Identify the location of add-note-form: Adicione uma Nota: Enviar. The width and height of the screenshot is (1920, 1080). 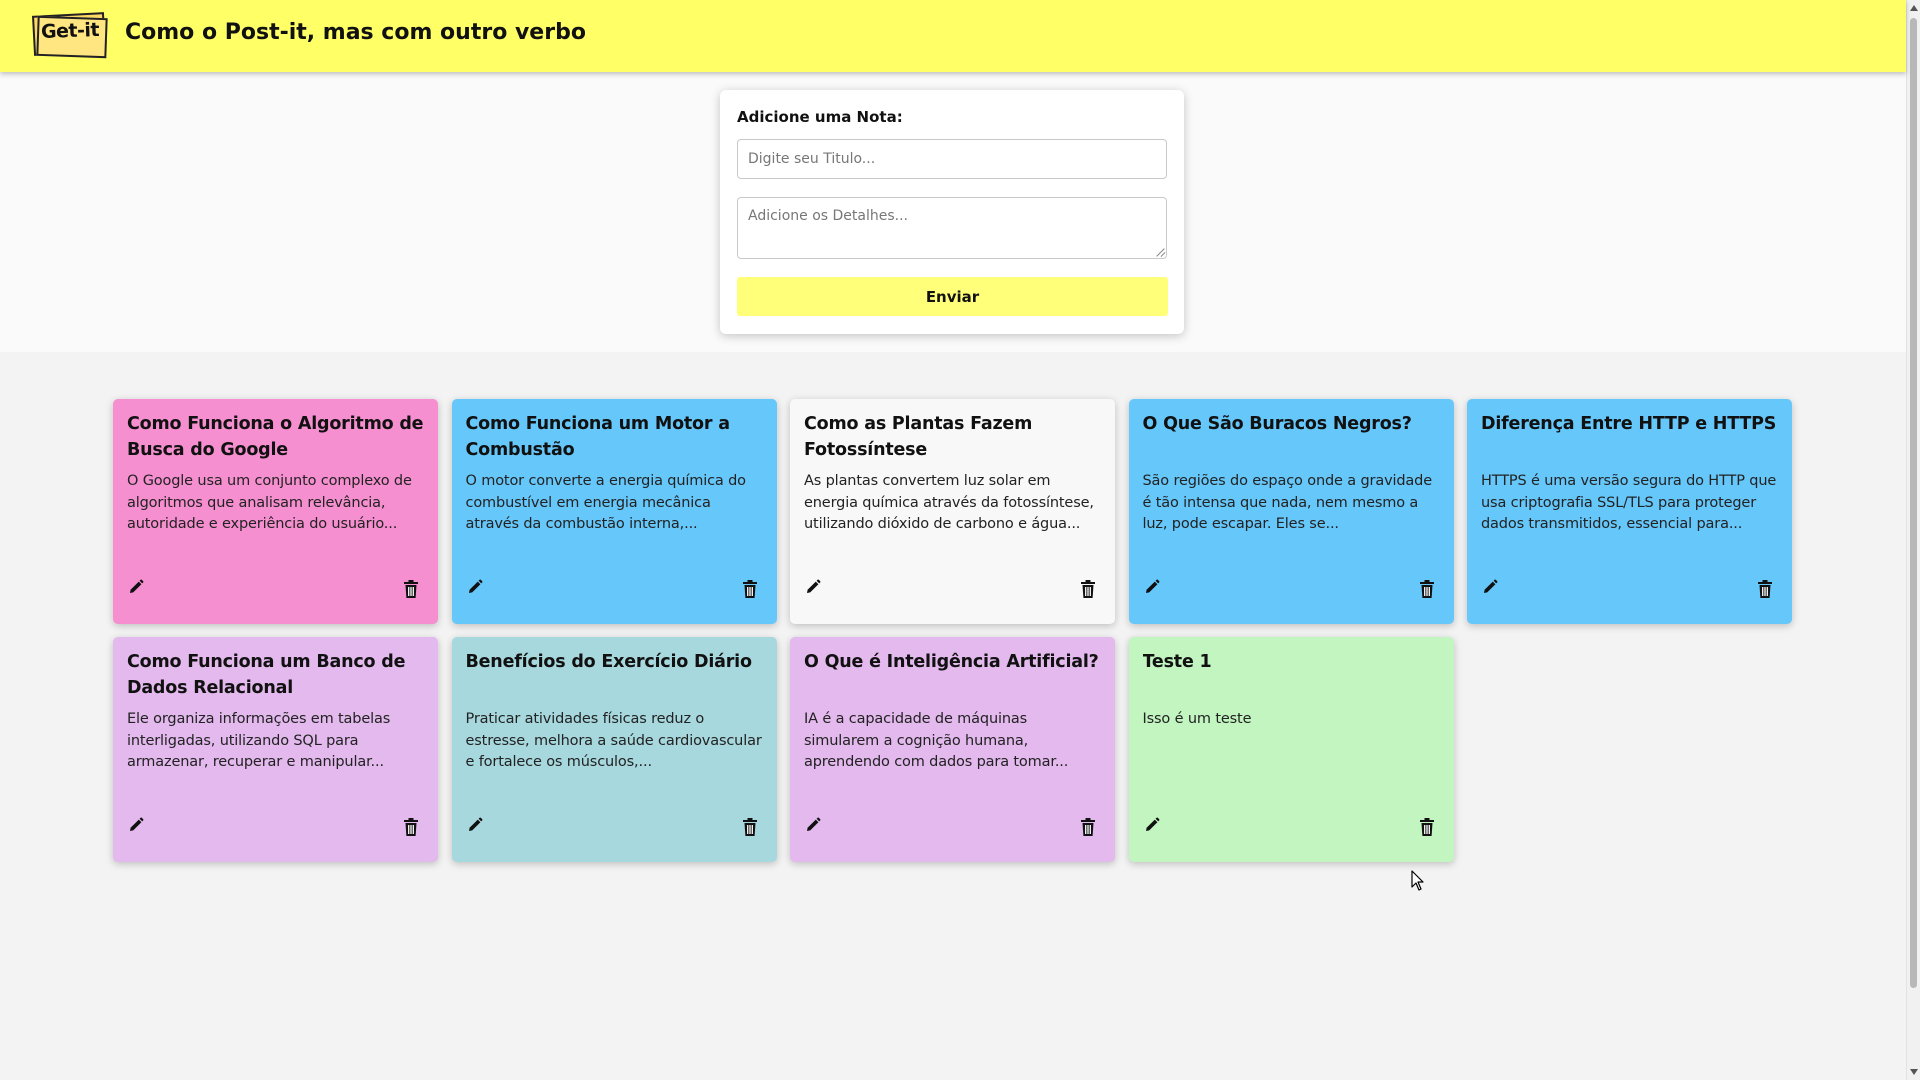
(952, 212).